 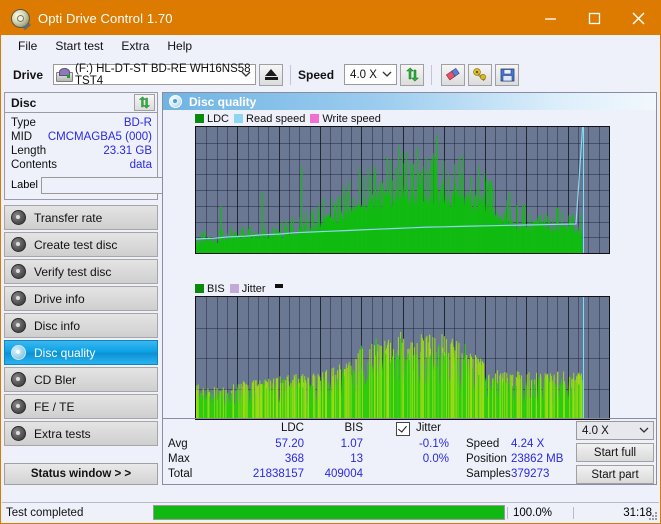 I want to click on maximize-icon, so click(x=594, y=18).